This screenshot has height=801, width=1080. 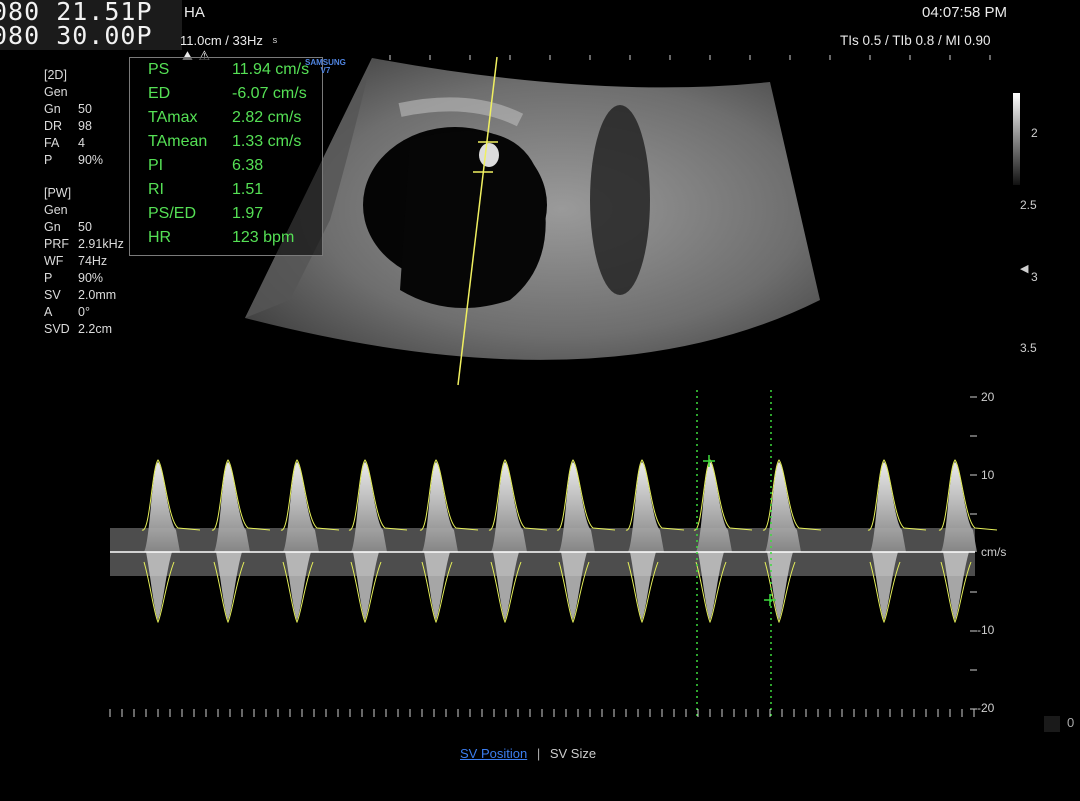 I want to click on measurement-row: TAmax 2.82 cm/s, so click(x=232, y=118).